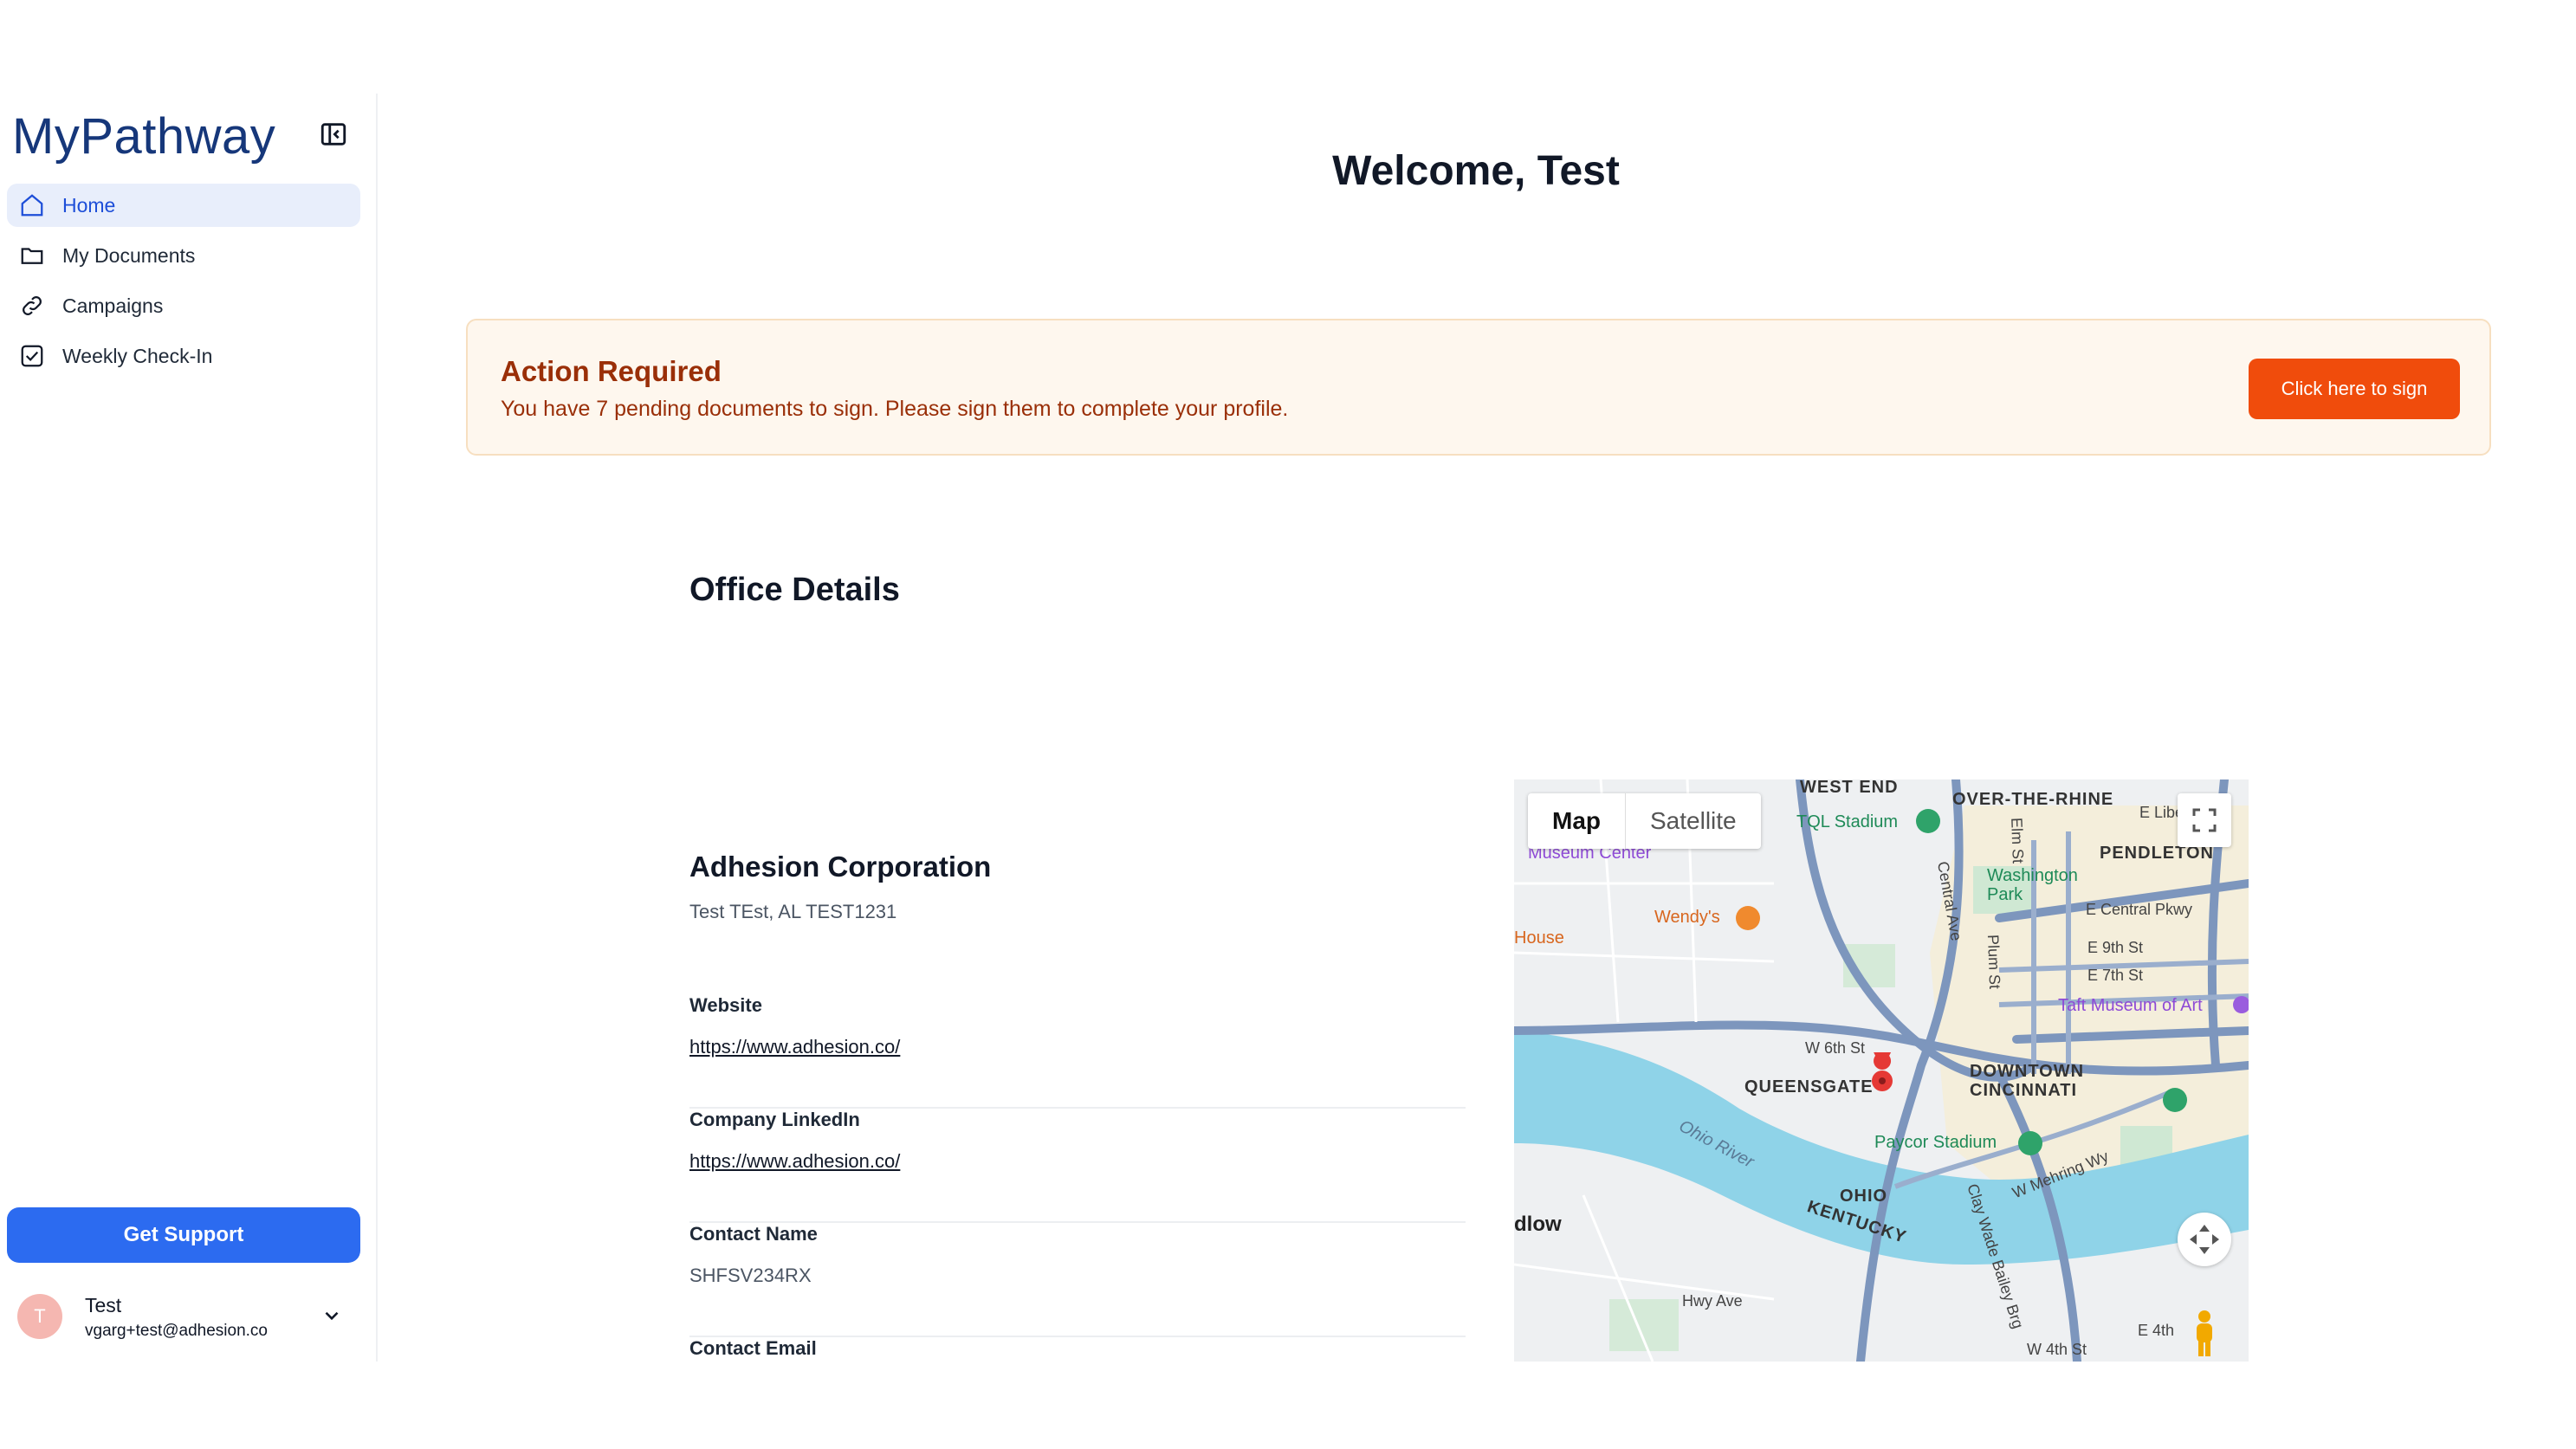 The image size is (2576, 1449). I want to click on user-name: Test, so click(103, 1305).